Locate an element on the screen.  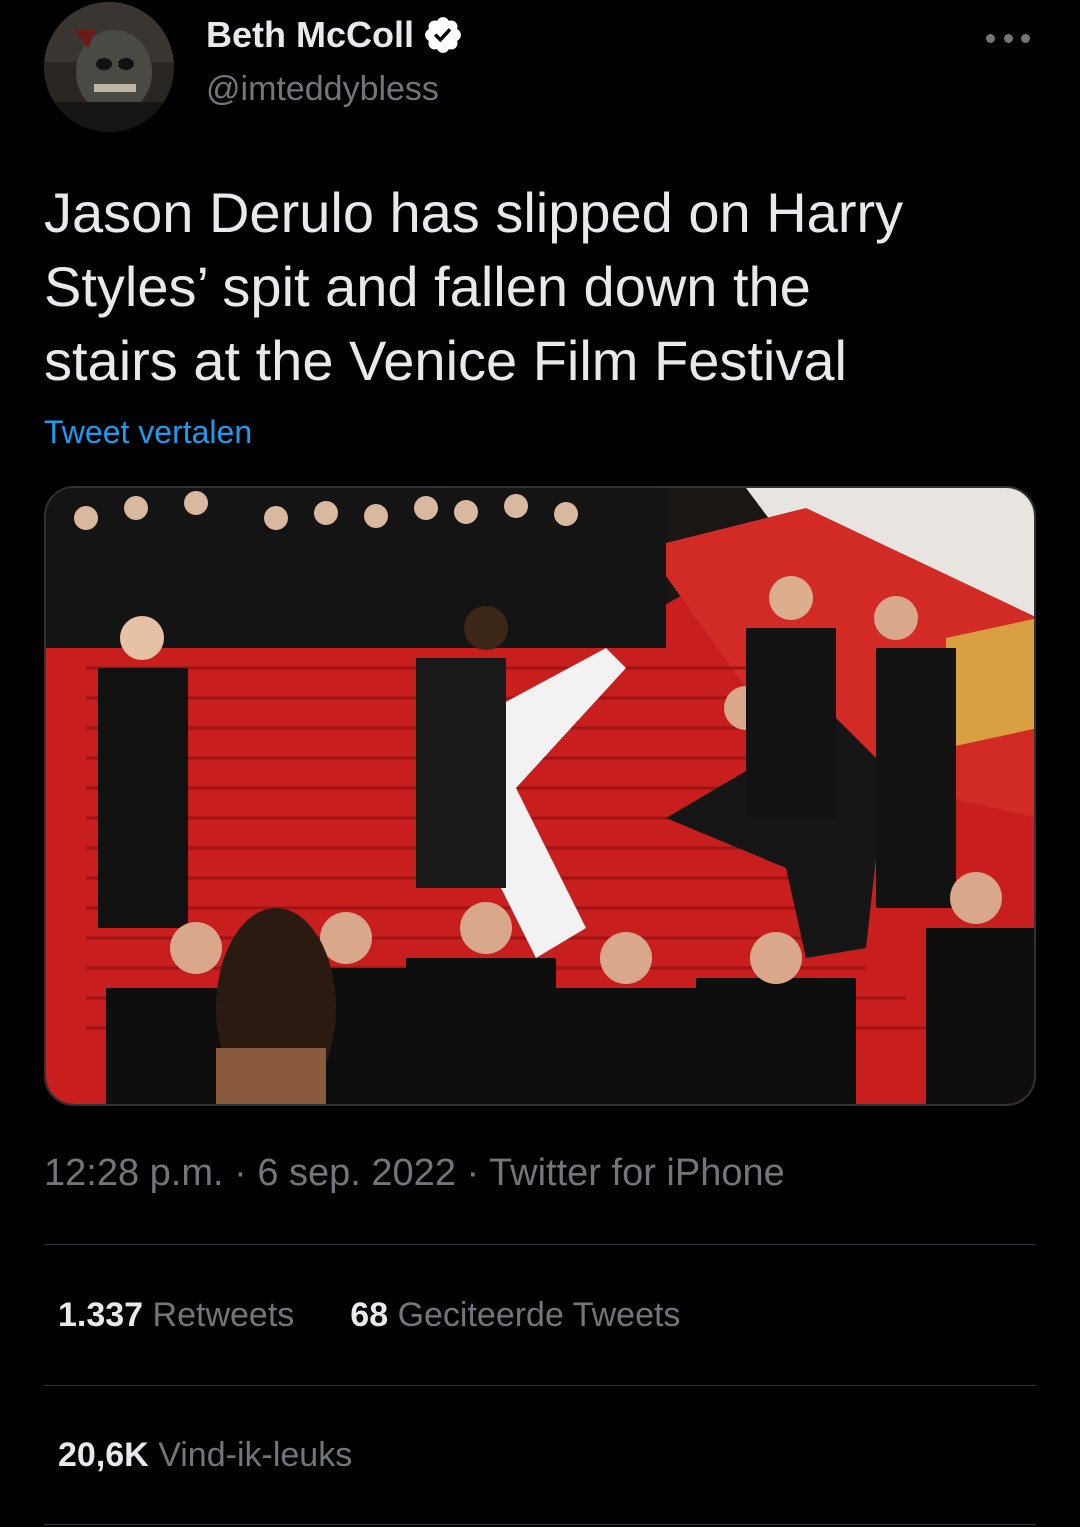
quote-tweets-count: 68 is located at coordinates (369, 1315).